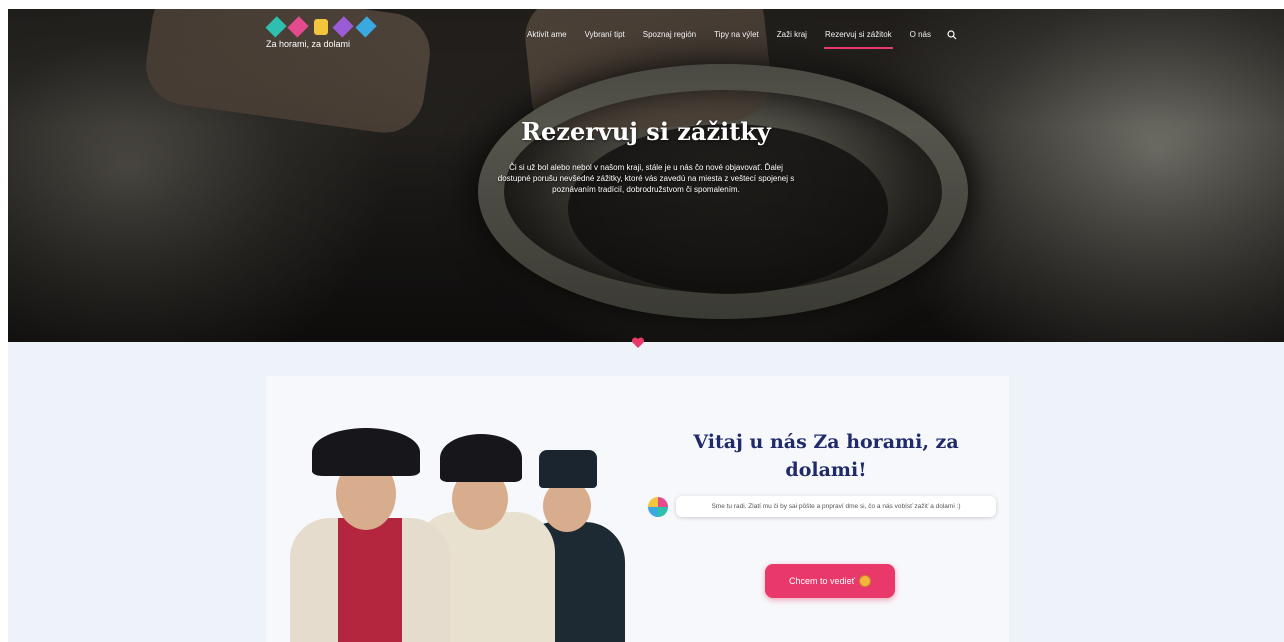 The image size is (1284, 642). What do you see at coordinates (370, 580) in the screenshot?
I see `person-body` at bounding box center [370, 580].